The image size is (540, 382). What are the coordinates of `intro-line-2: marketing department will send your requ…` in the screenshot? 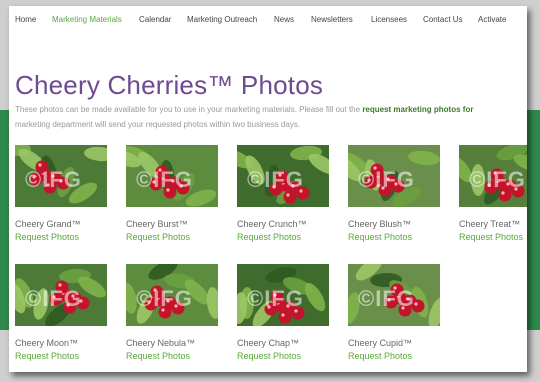 It's located at (158, 124).